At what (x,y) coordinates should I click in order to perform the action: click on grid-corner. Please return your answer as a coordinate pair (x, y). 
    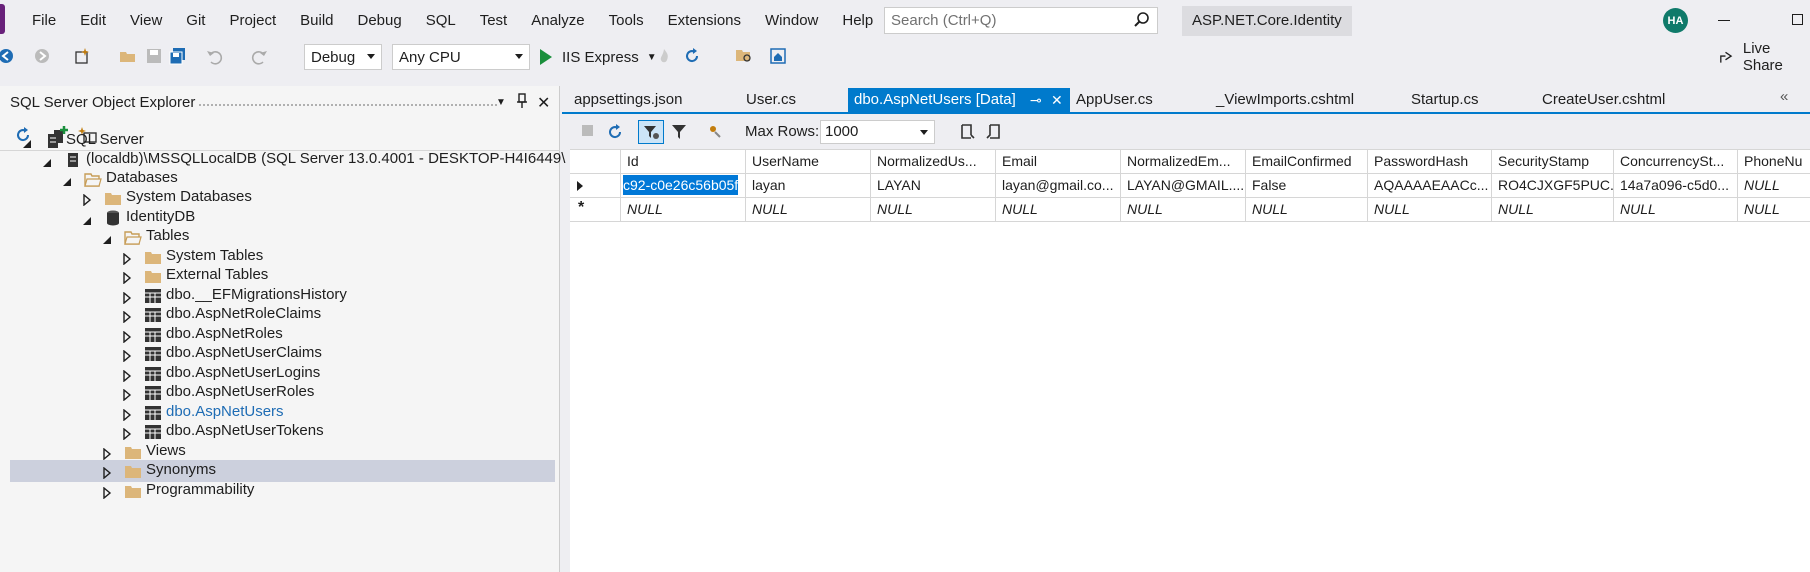
    Looking at the image, I should click on (595, 162).